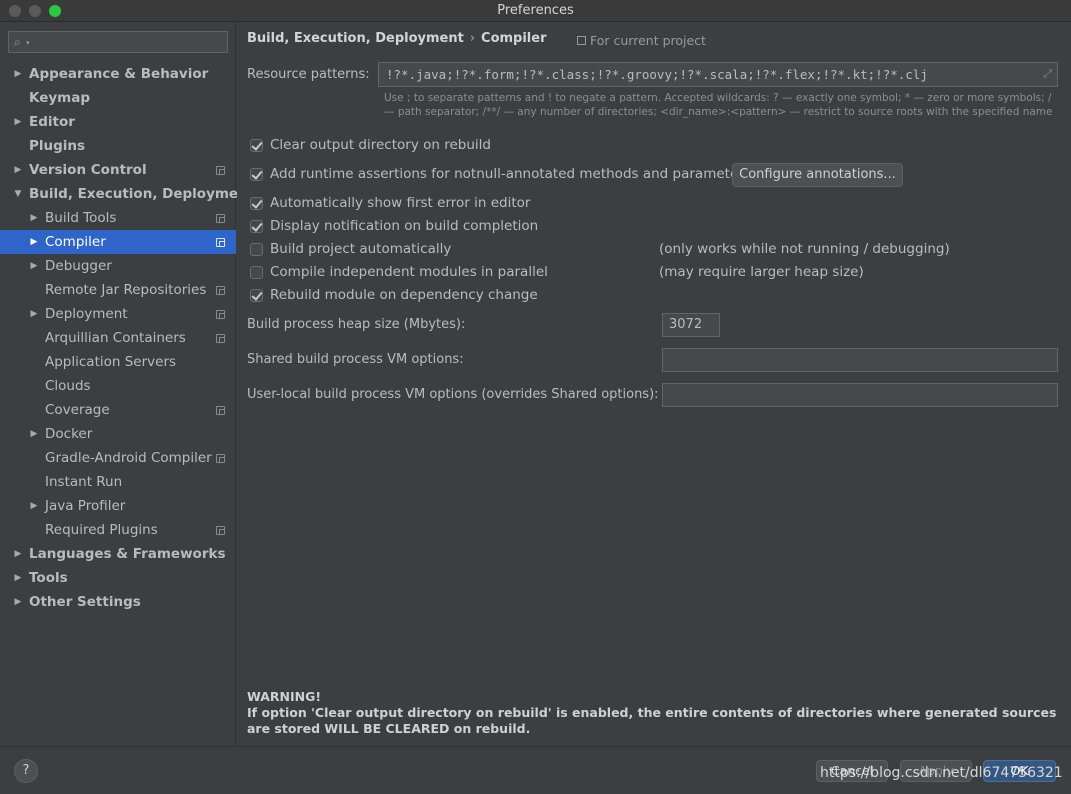 This screenshot has width=1071, height=794. Describe the element at coordinates (356, 324) in the screenshot. I see `heap-size-label: Build process heap size (Mbytes):` at that location.